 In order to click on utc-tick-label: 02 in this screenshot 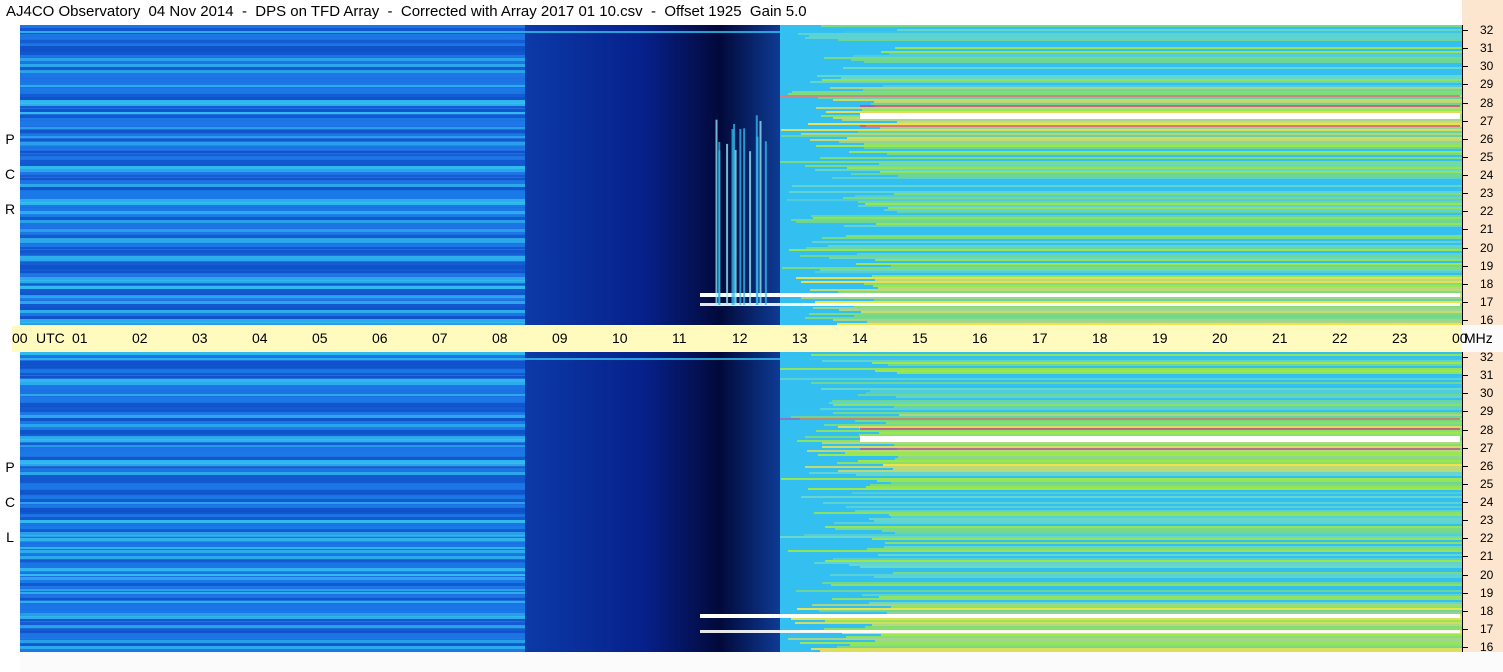, I will do `click(140, 338)`.